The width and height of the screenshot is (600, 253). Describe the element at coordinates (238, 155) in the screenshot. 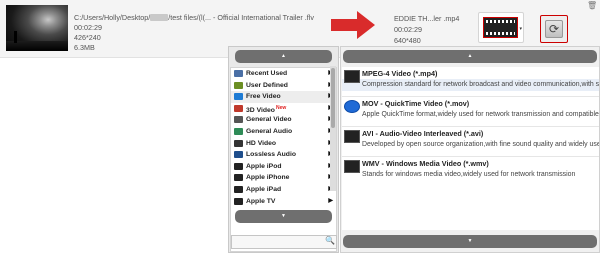

I see `audio-icon` at that location.